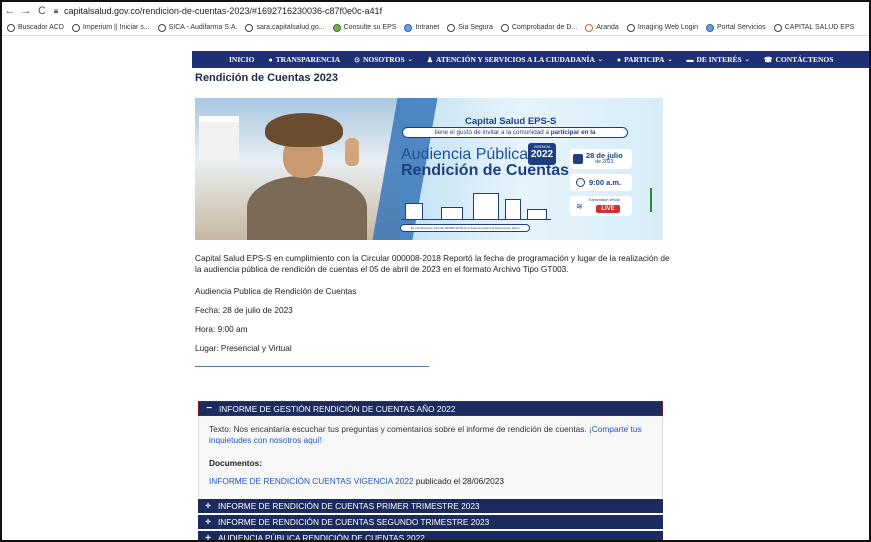 This screenshot has height=542, width=871. Describe the element at coordinates (241, 59) in the screenshot. I see `nav-inicio: INICIO` at that location.